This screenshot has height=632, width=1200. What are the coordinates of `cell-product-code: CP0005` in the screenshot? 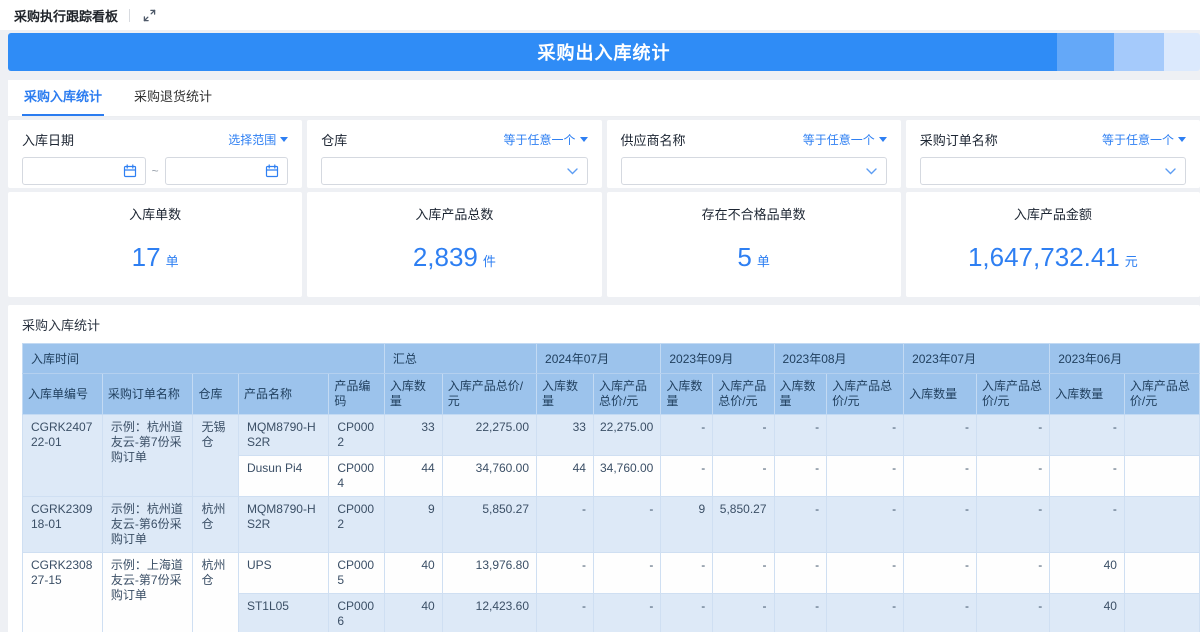 It's located at (356, 573).